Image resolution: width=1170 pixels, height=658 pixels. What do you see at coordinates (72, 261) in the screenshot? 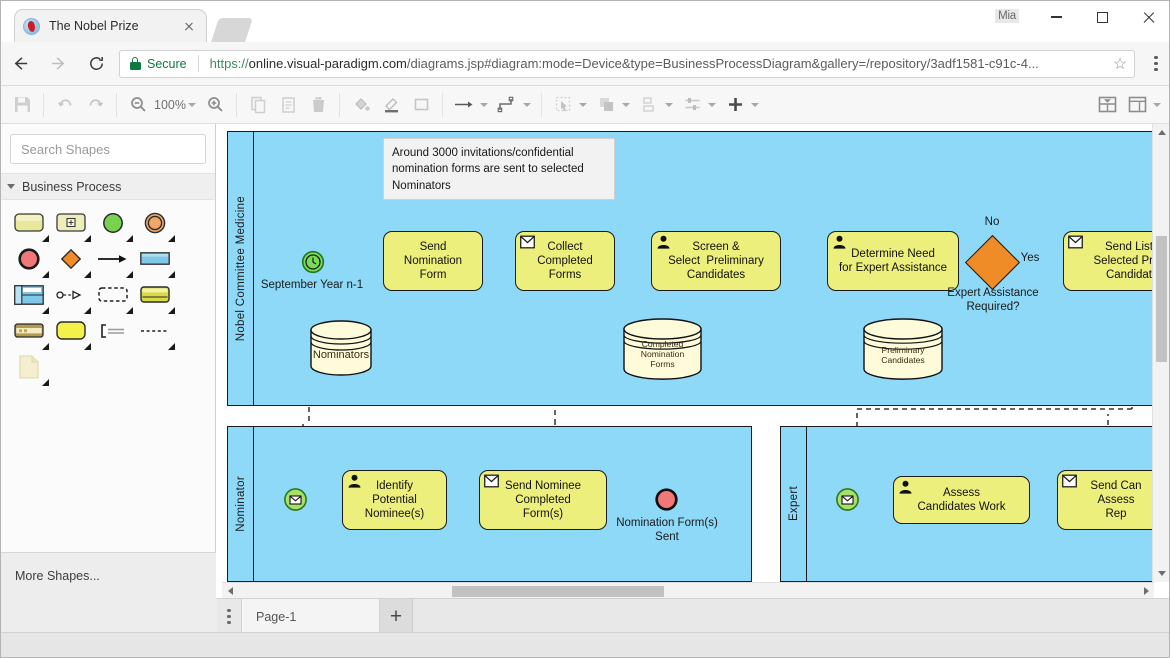
I see `gateway-shape` at bounding box center [72, 261].